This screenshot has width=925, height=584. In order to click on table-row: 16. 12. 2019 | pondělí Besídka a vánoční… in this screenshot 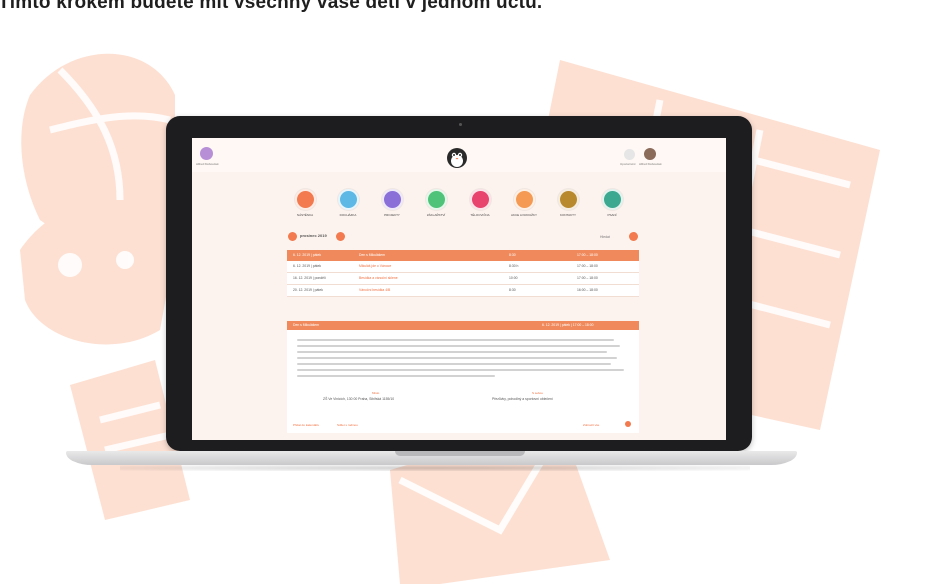, I will do `click(463, 279)`.